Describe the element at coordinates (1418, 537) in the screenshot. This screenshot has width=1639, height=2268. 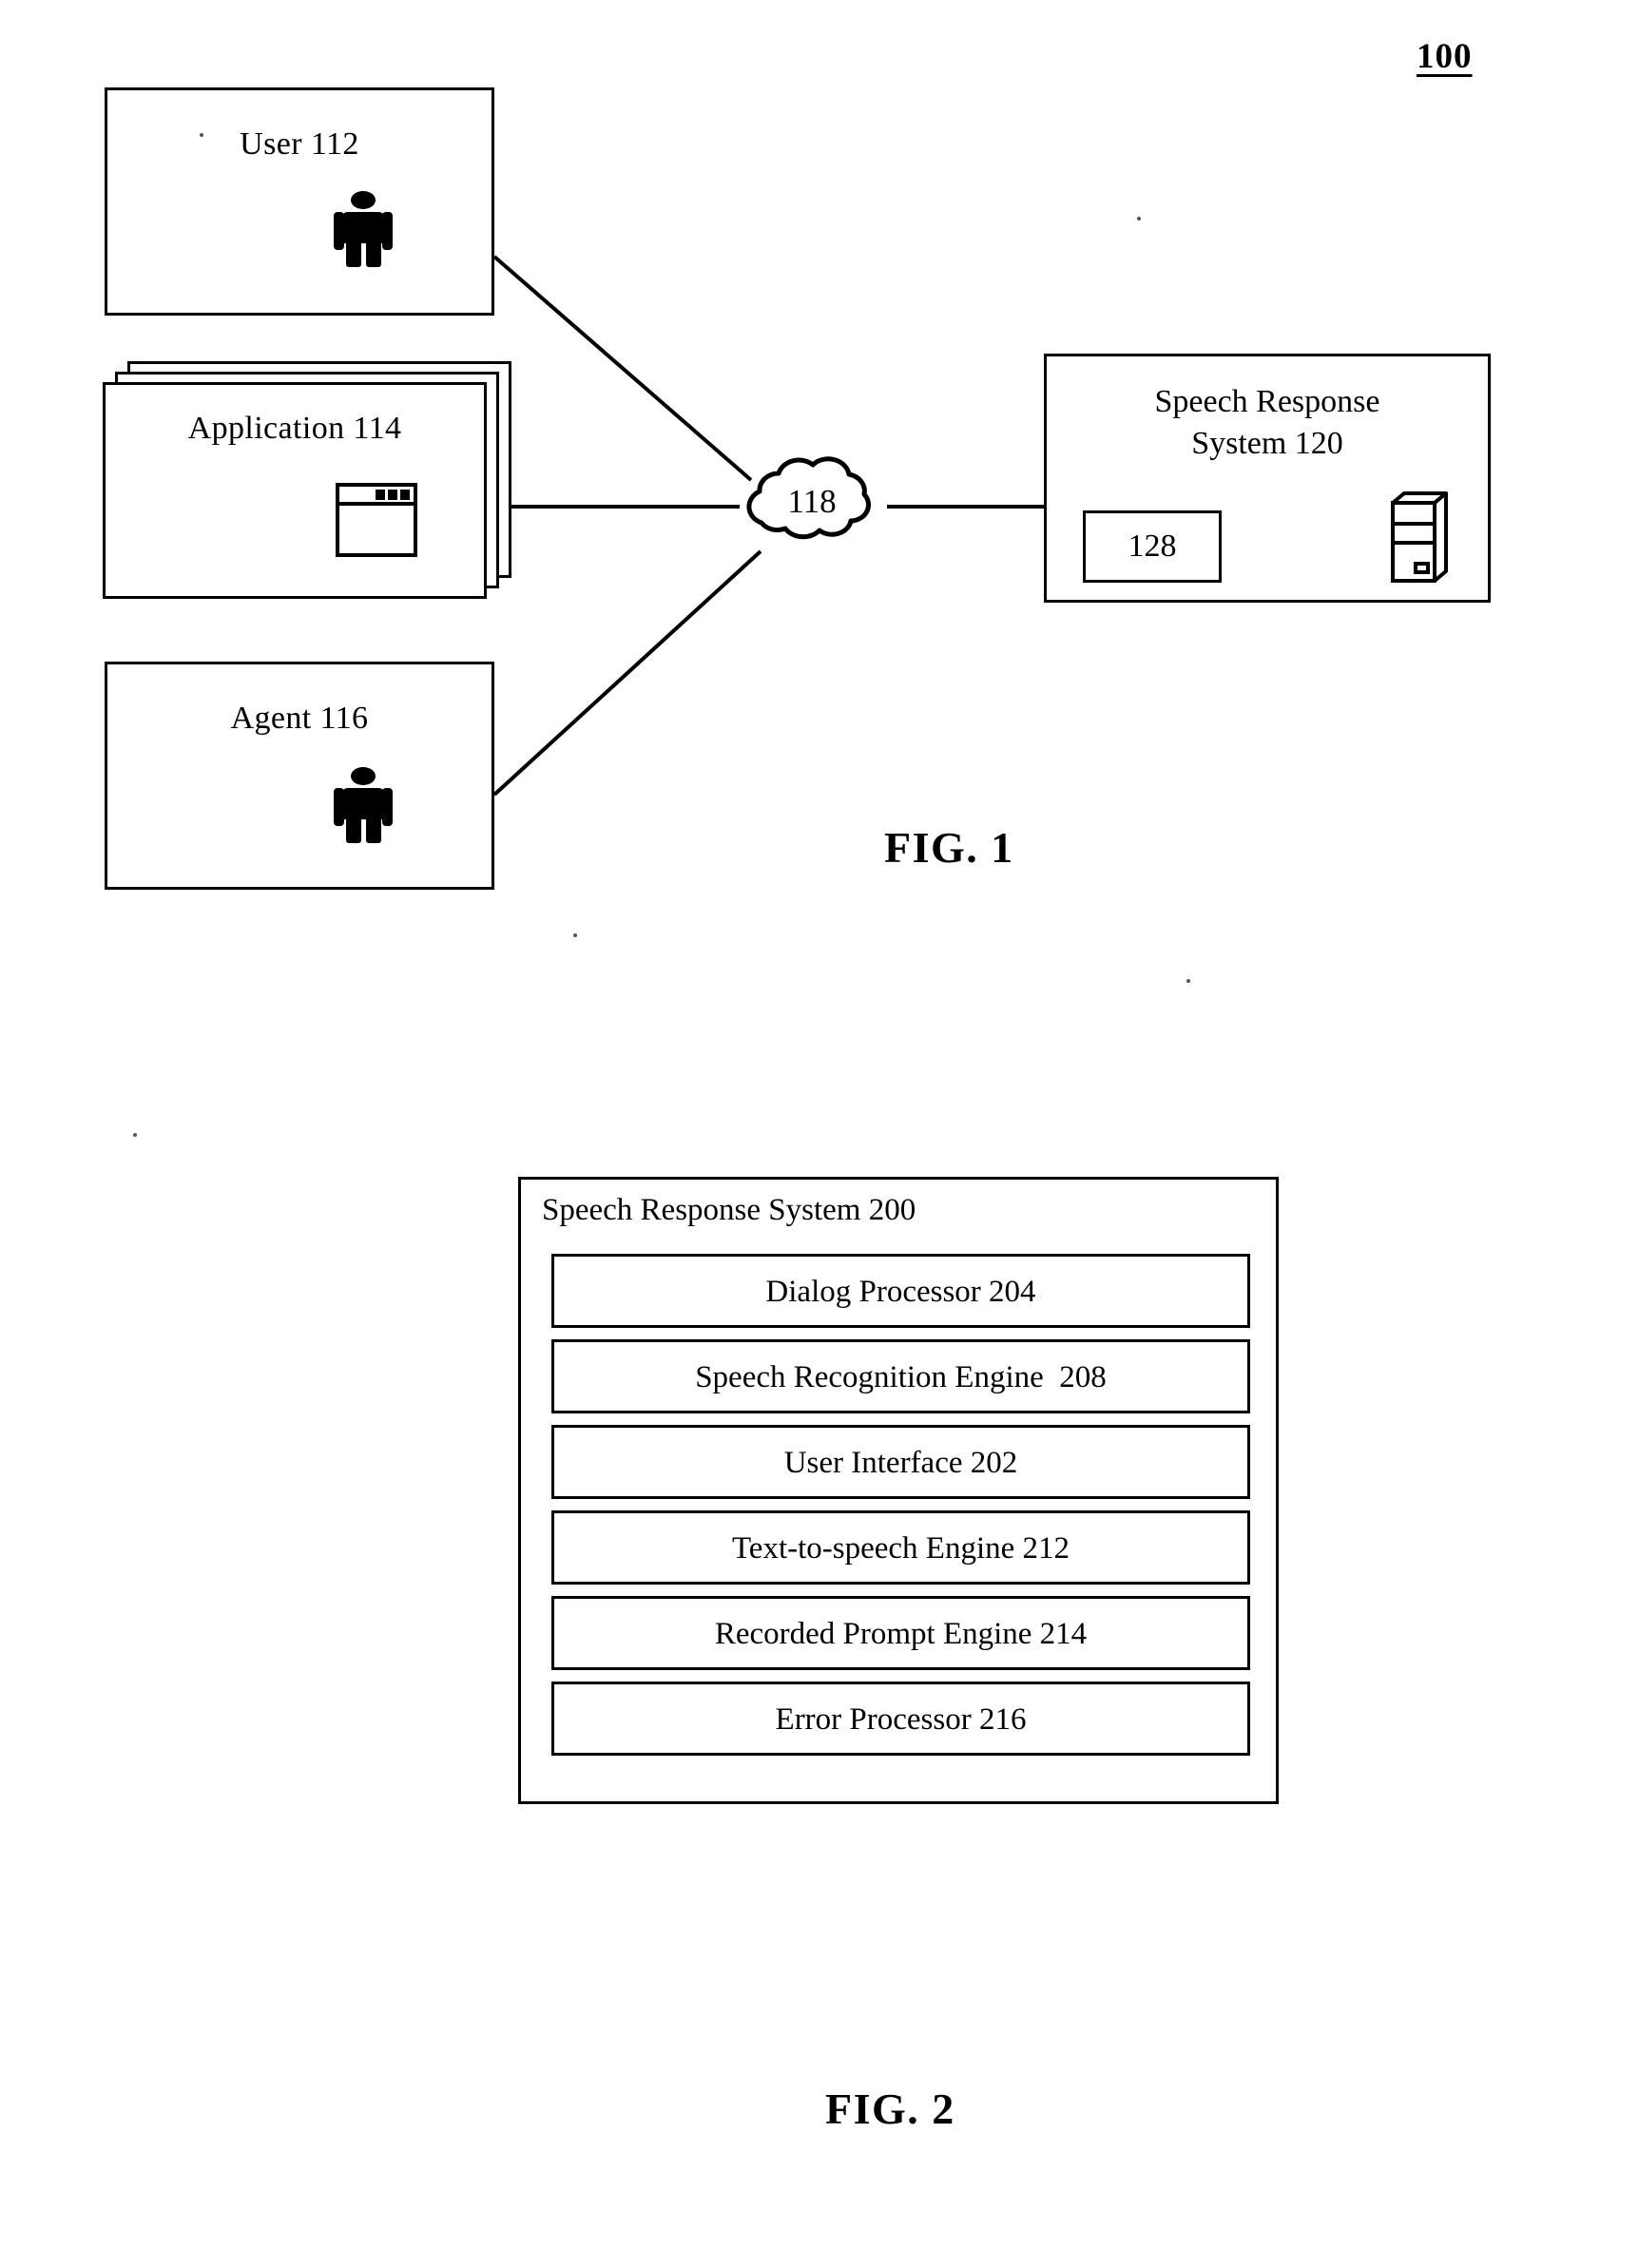
I see `server-tower-icon` at that location.